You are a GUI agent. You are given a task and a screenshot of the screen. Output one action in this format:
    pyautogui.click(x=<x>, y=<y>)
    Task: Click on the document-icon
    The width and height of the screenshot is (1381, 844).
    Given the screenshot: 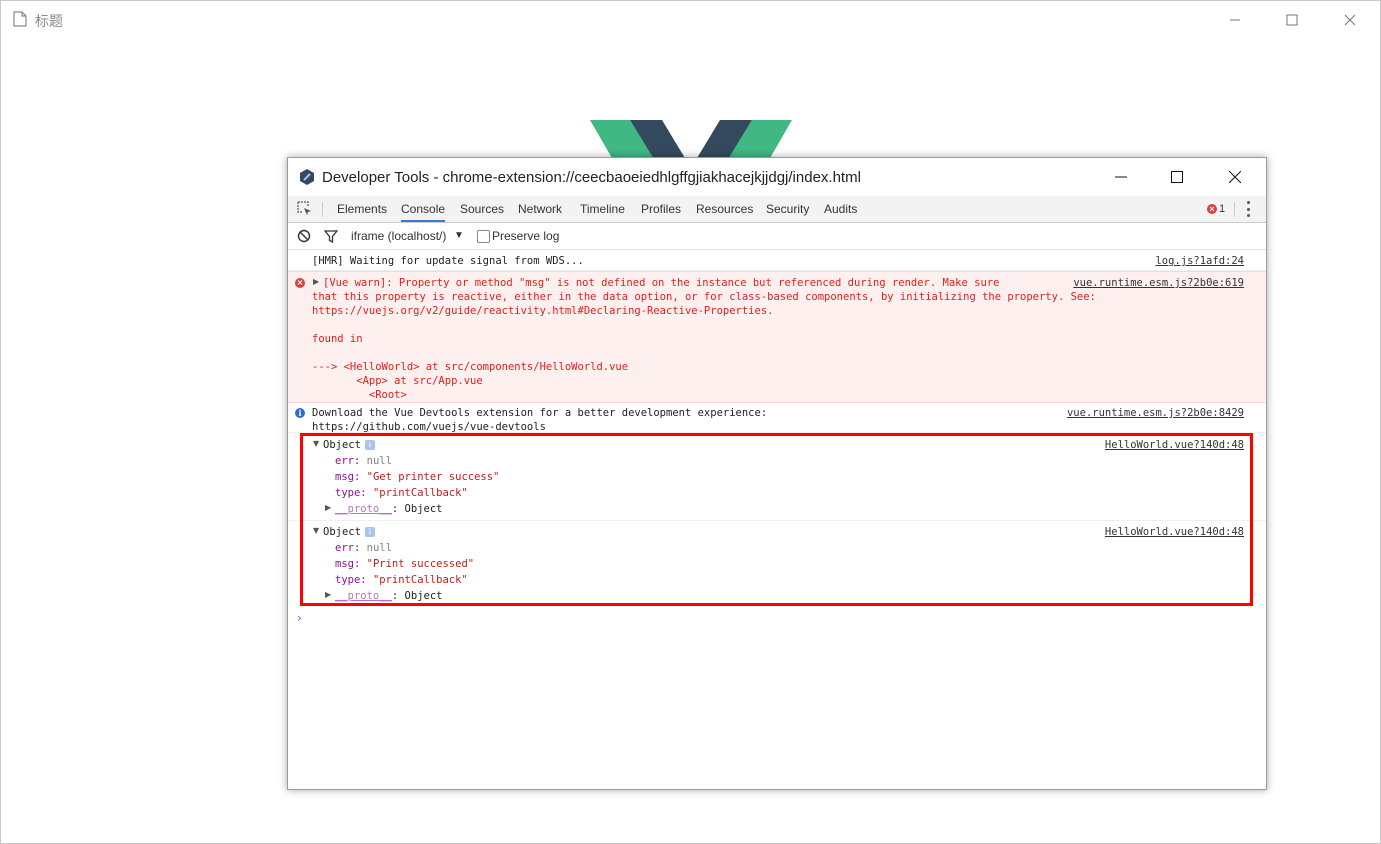 What is the action you would take?
    pyautogui.click(x=20, y=19)
    